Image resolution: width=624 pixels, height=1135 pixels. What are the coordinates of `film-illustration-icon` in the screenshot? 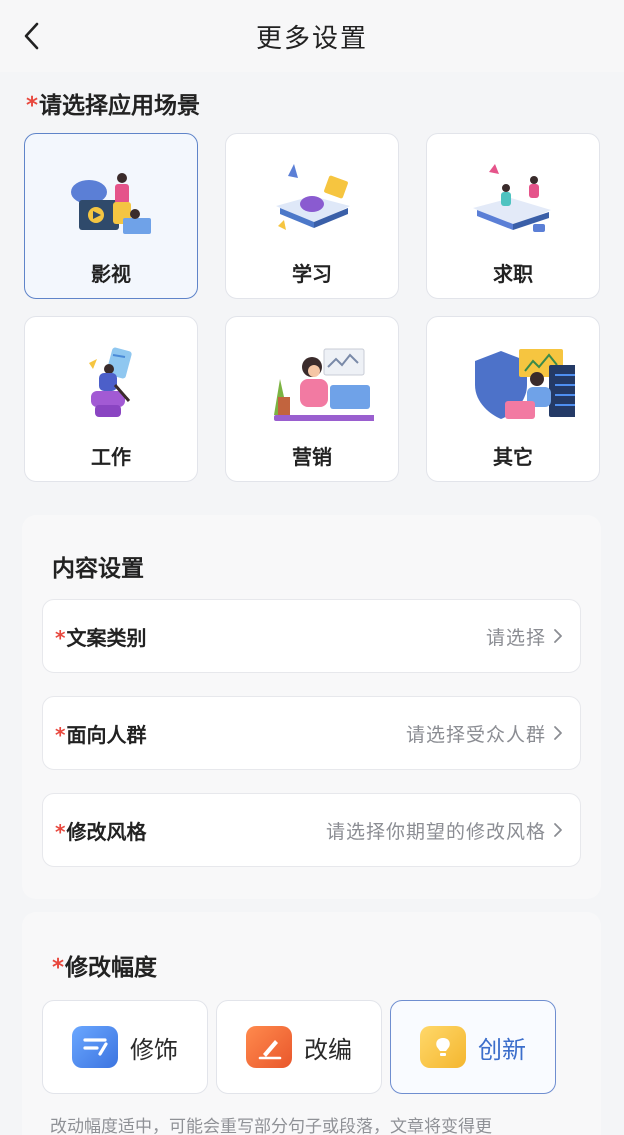 It's located at (111, 203).